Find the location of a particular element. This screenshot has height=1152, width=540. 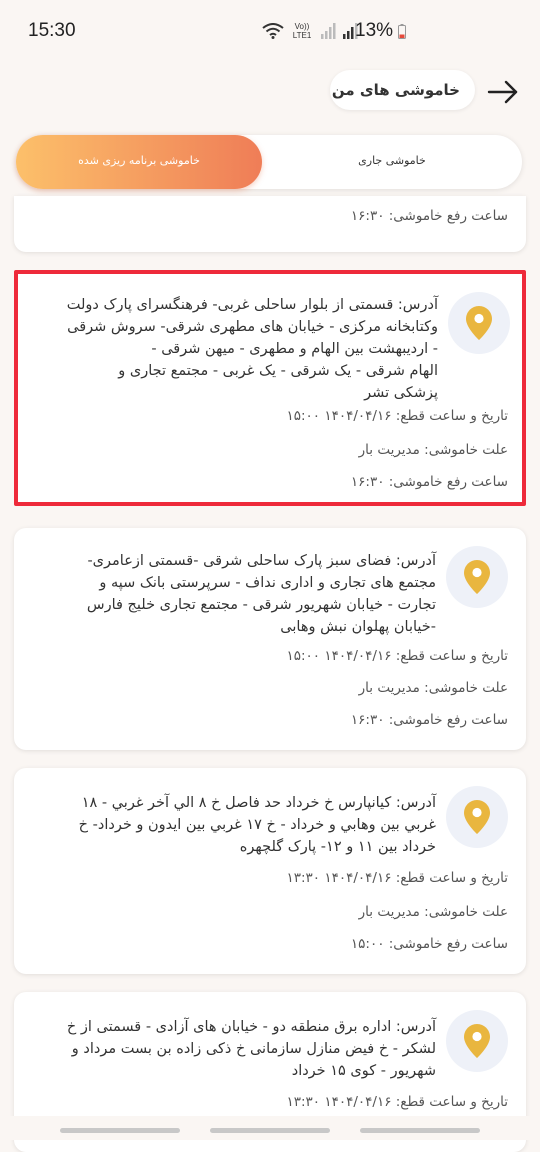

restore-time: ساعت رفع خاموشی: ۱۵:۰۰ is located at coordinates (429, 944).